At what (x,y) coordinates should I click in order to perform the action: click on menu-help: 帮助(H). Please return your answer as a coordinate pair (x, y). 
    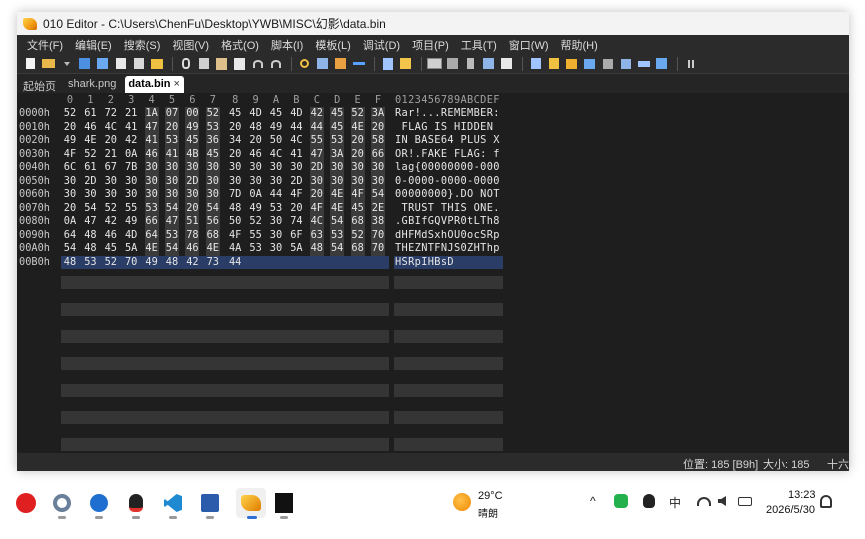
    Looking at the image, I should click on (579, 45).